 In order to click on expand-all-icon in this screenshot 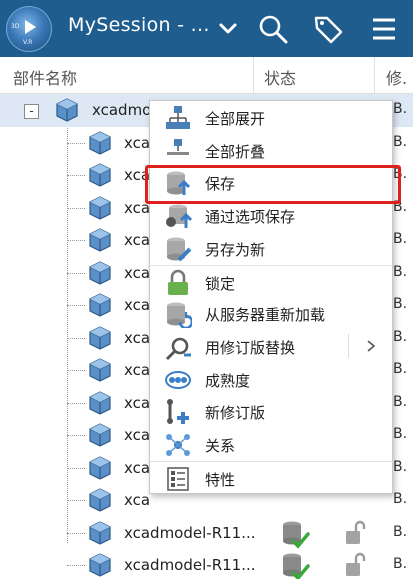, I will do `click(178, 117)`.